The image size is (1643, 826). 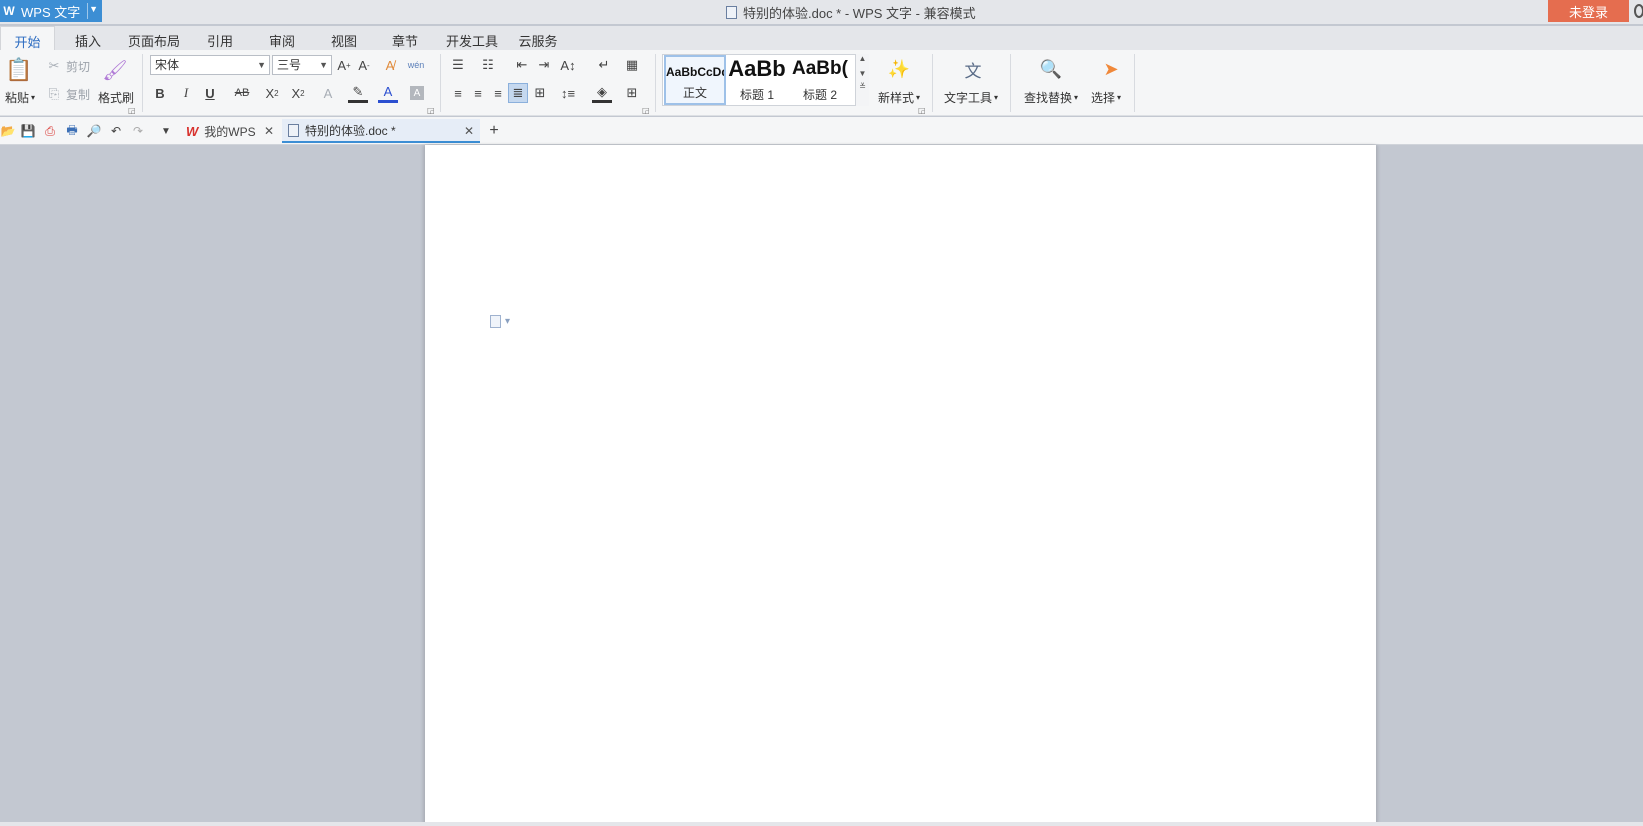 I want to click on undo-icon: ↶, so click(x=116, y=131).